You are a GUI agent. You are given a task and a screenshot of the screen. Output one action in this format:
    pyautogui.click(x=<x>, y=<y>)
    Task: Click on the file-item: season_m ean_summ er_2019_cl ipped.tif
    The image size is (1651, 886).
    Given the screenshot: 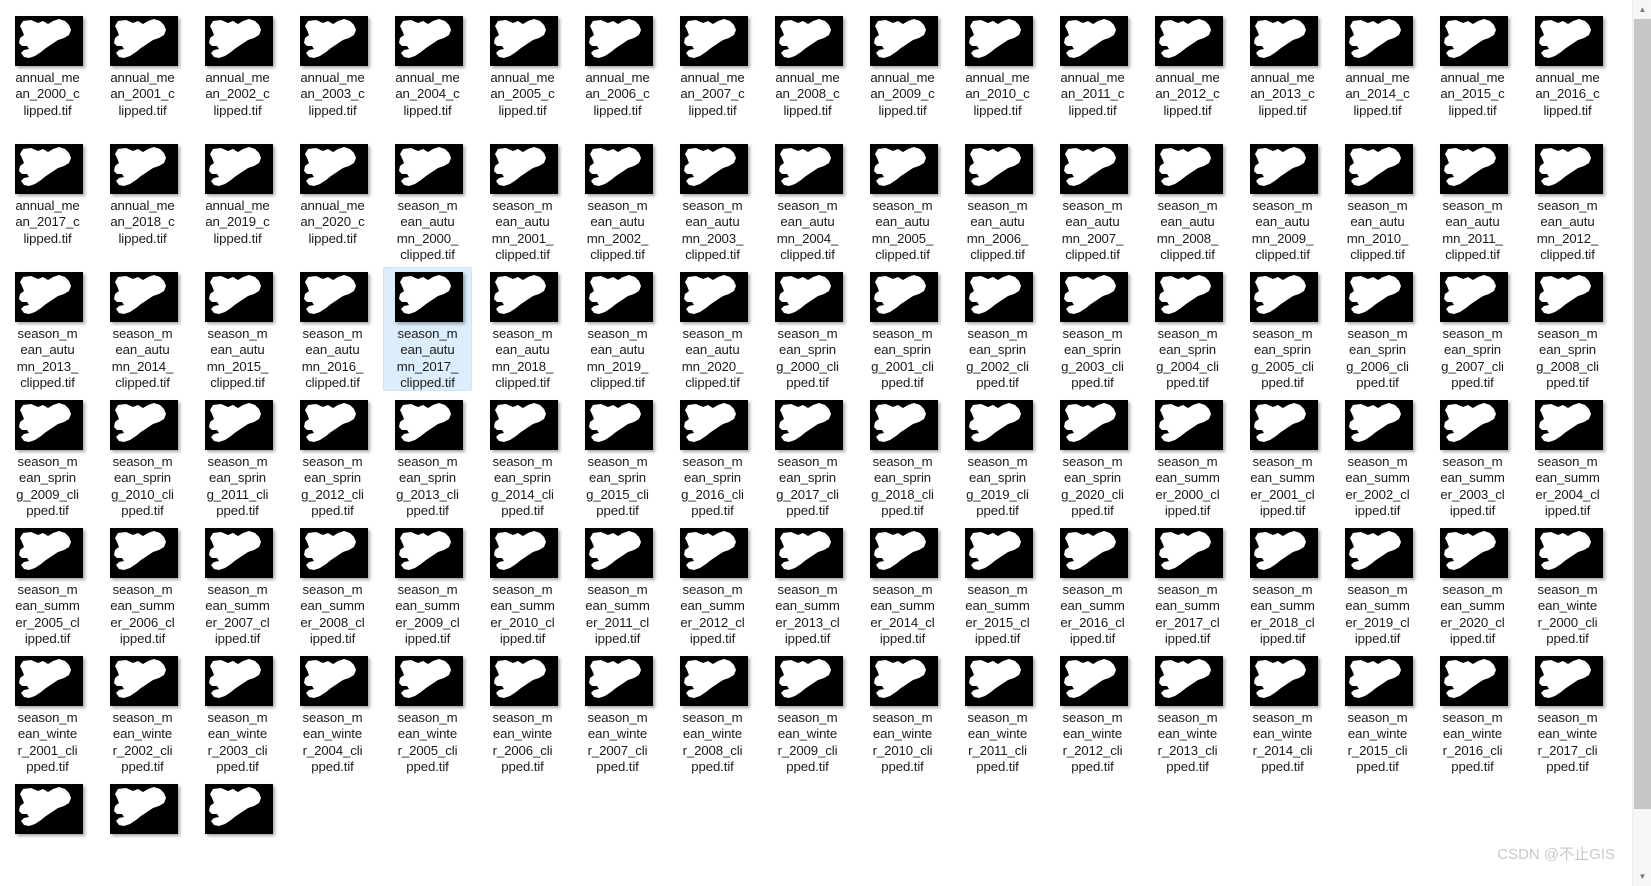 What is the action you would take?
    pyautogui.click(x=1377, y=585)
    